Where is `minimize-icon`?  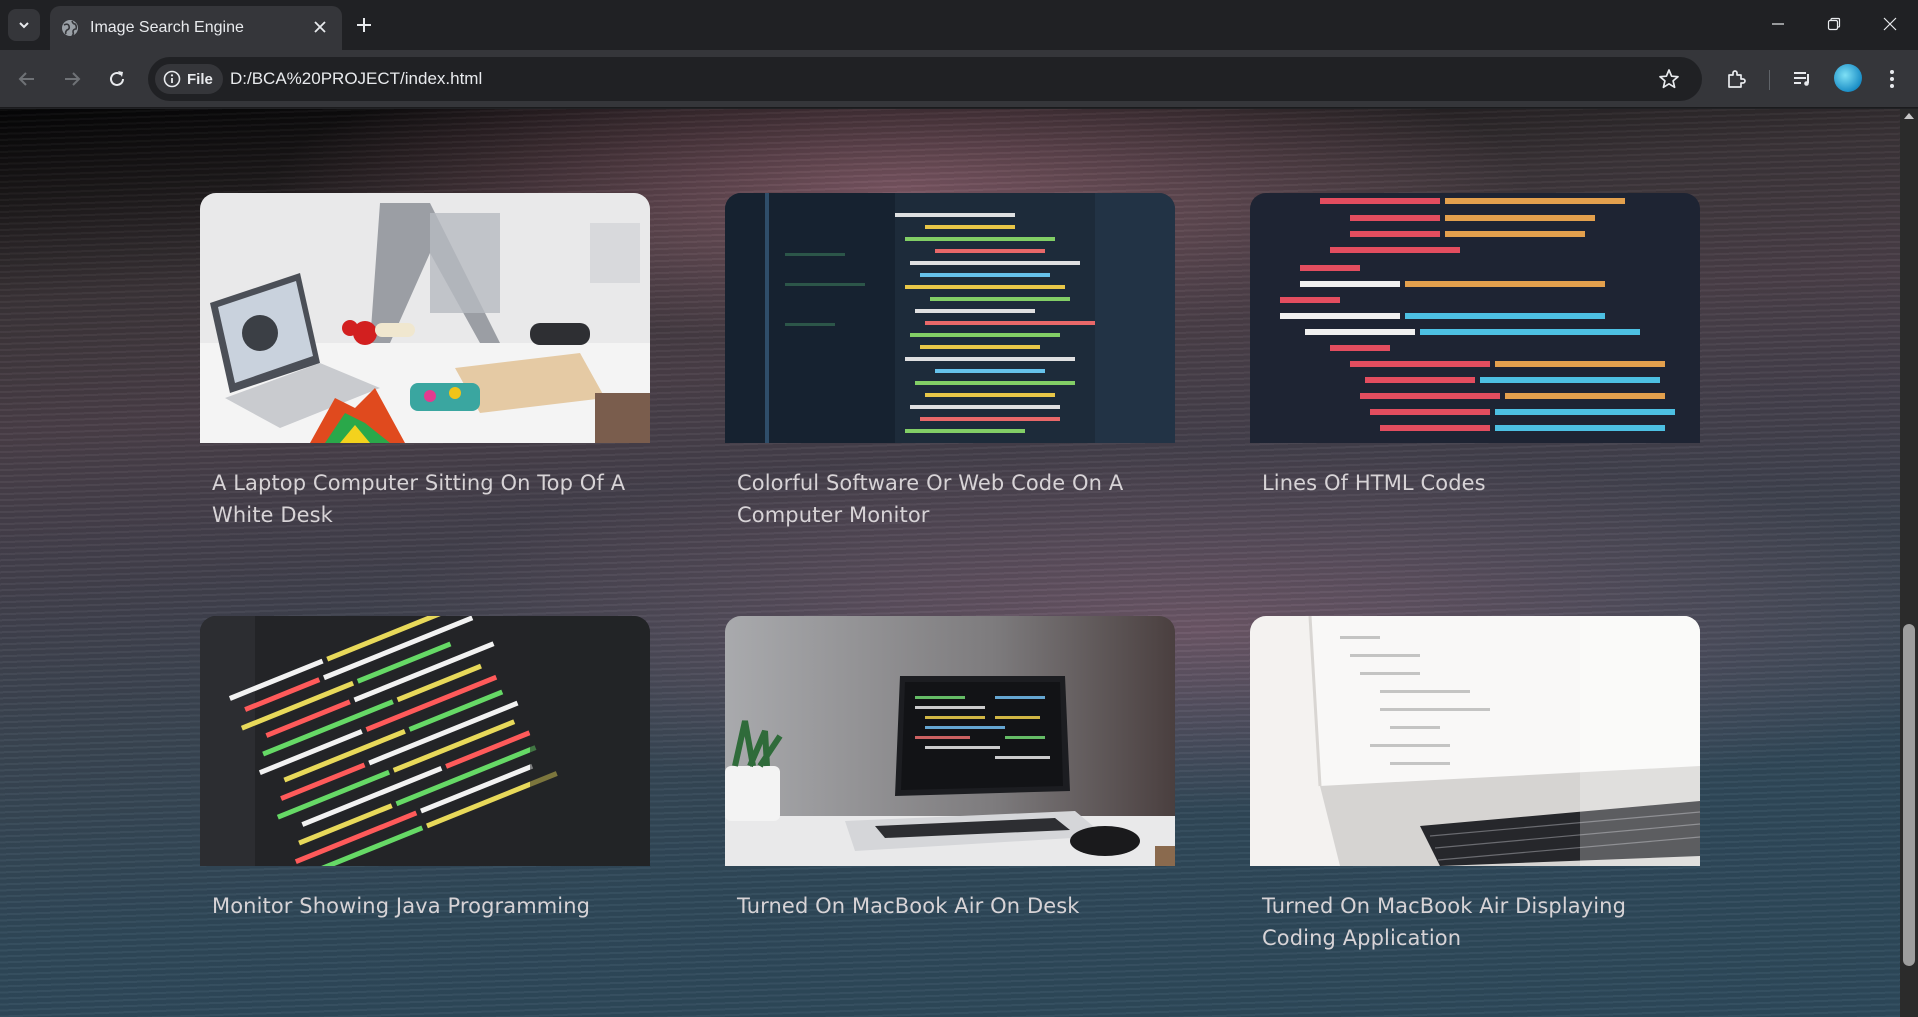
minimize-icon is located at coordinates (1778, 24).